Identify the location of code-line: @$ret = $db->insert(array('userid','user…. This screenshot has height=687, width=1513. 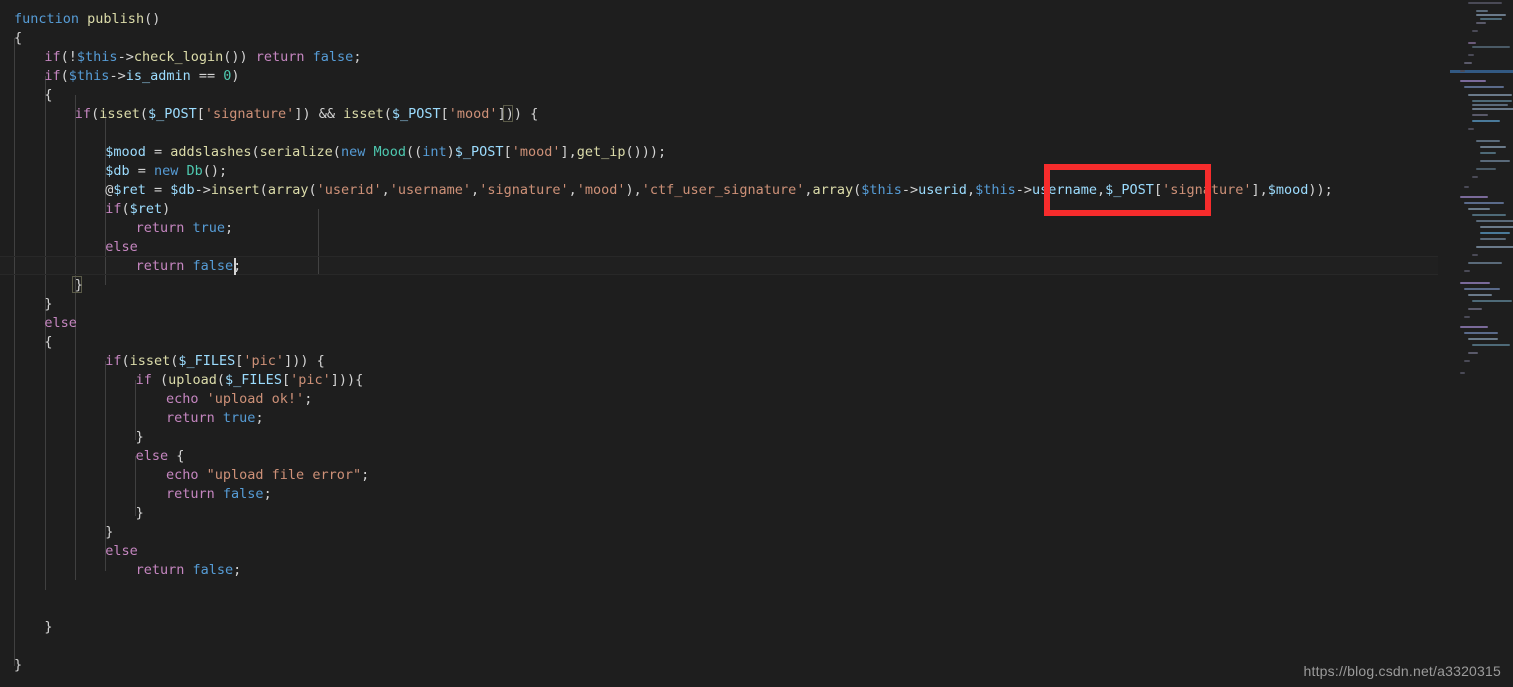
(719, 190).